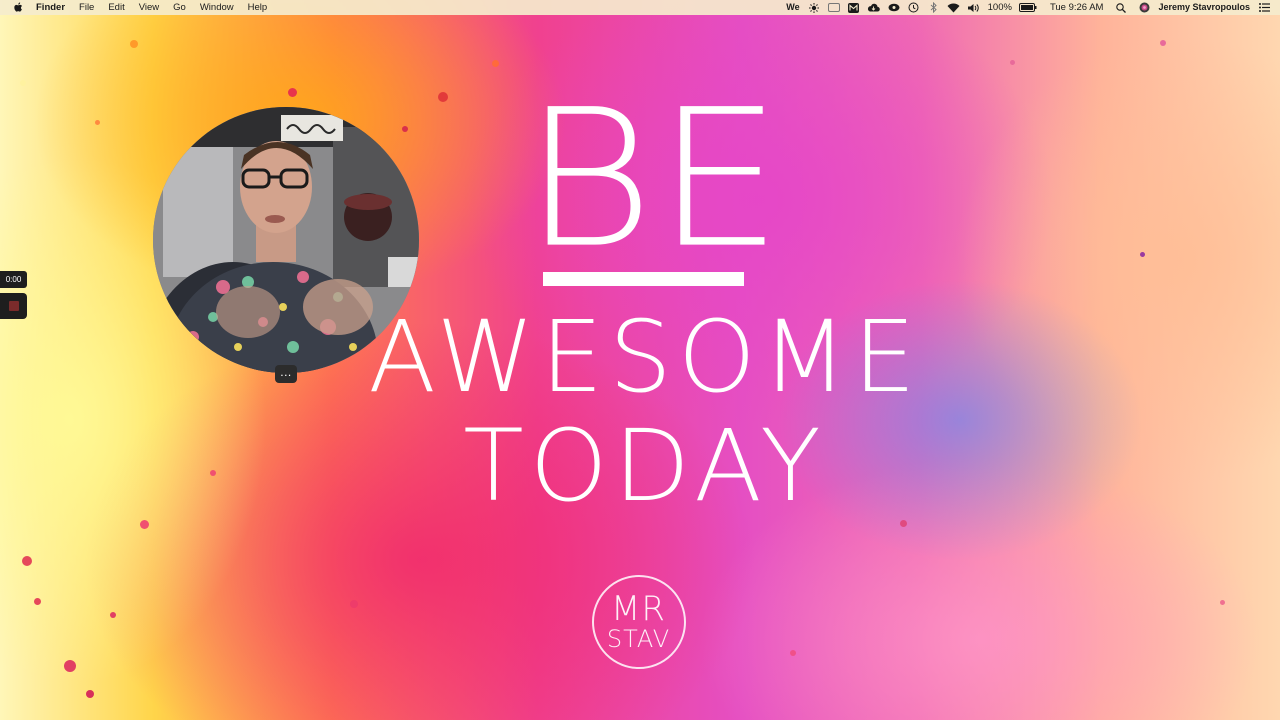 Image resolution: width=1280 pixels, height=720 pixels. I want to click on cloud-icon, so click(874, 7).